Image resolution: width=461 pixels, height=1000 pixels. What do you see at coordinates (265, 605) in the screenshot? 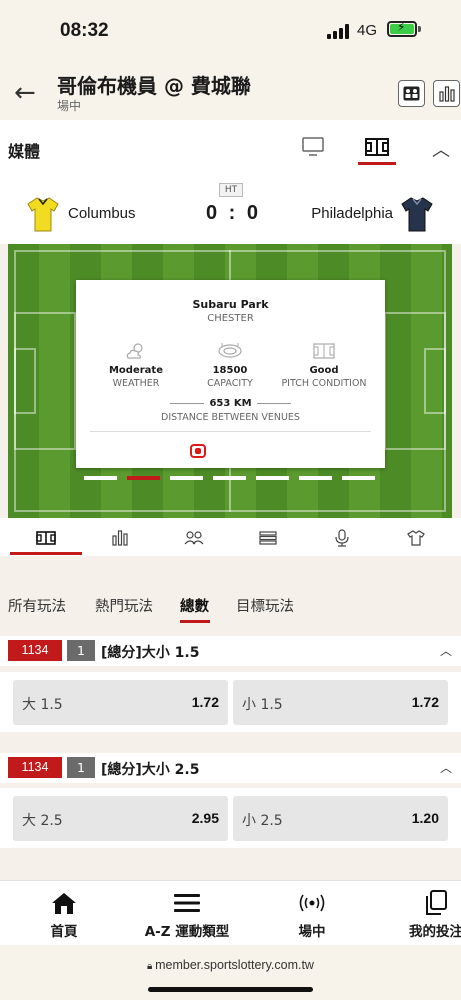
I see `tab-goals: 目標玩法` at bounding box center [265, 605].